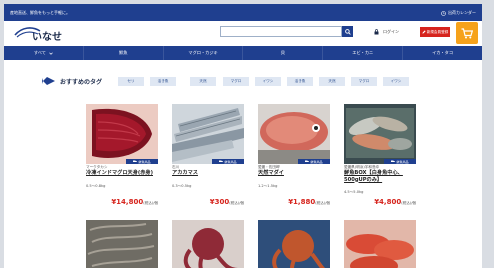  I want to click on search-box, so click(281, 35).